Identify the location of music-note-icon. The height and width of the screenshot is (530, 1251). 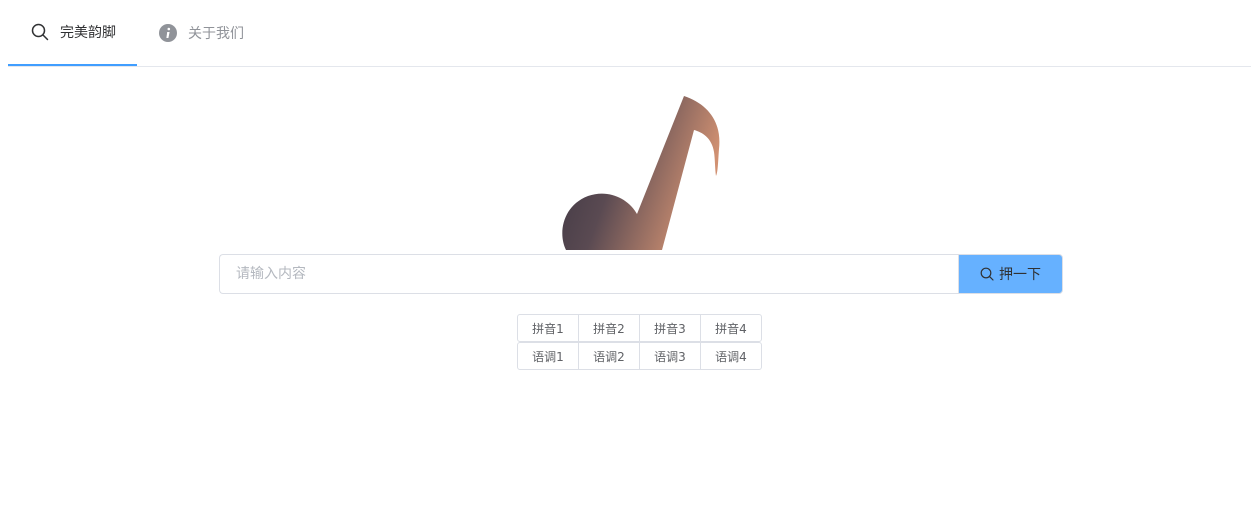
(642, 173).